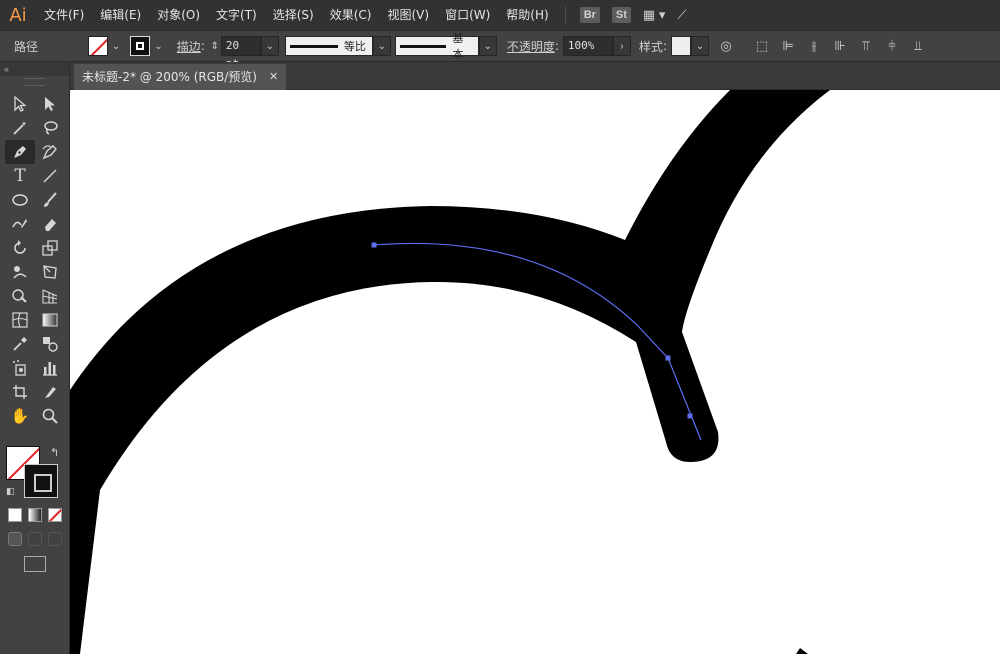 The image size is (1000, 654). What do you see at coordinates (41, 481) in the screenshot?
I see `stroke-swatch` at bounding box center [41, 481].